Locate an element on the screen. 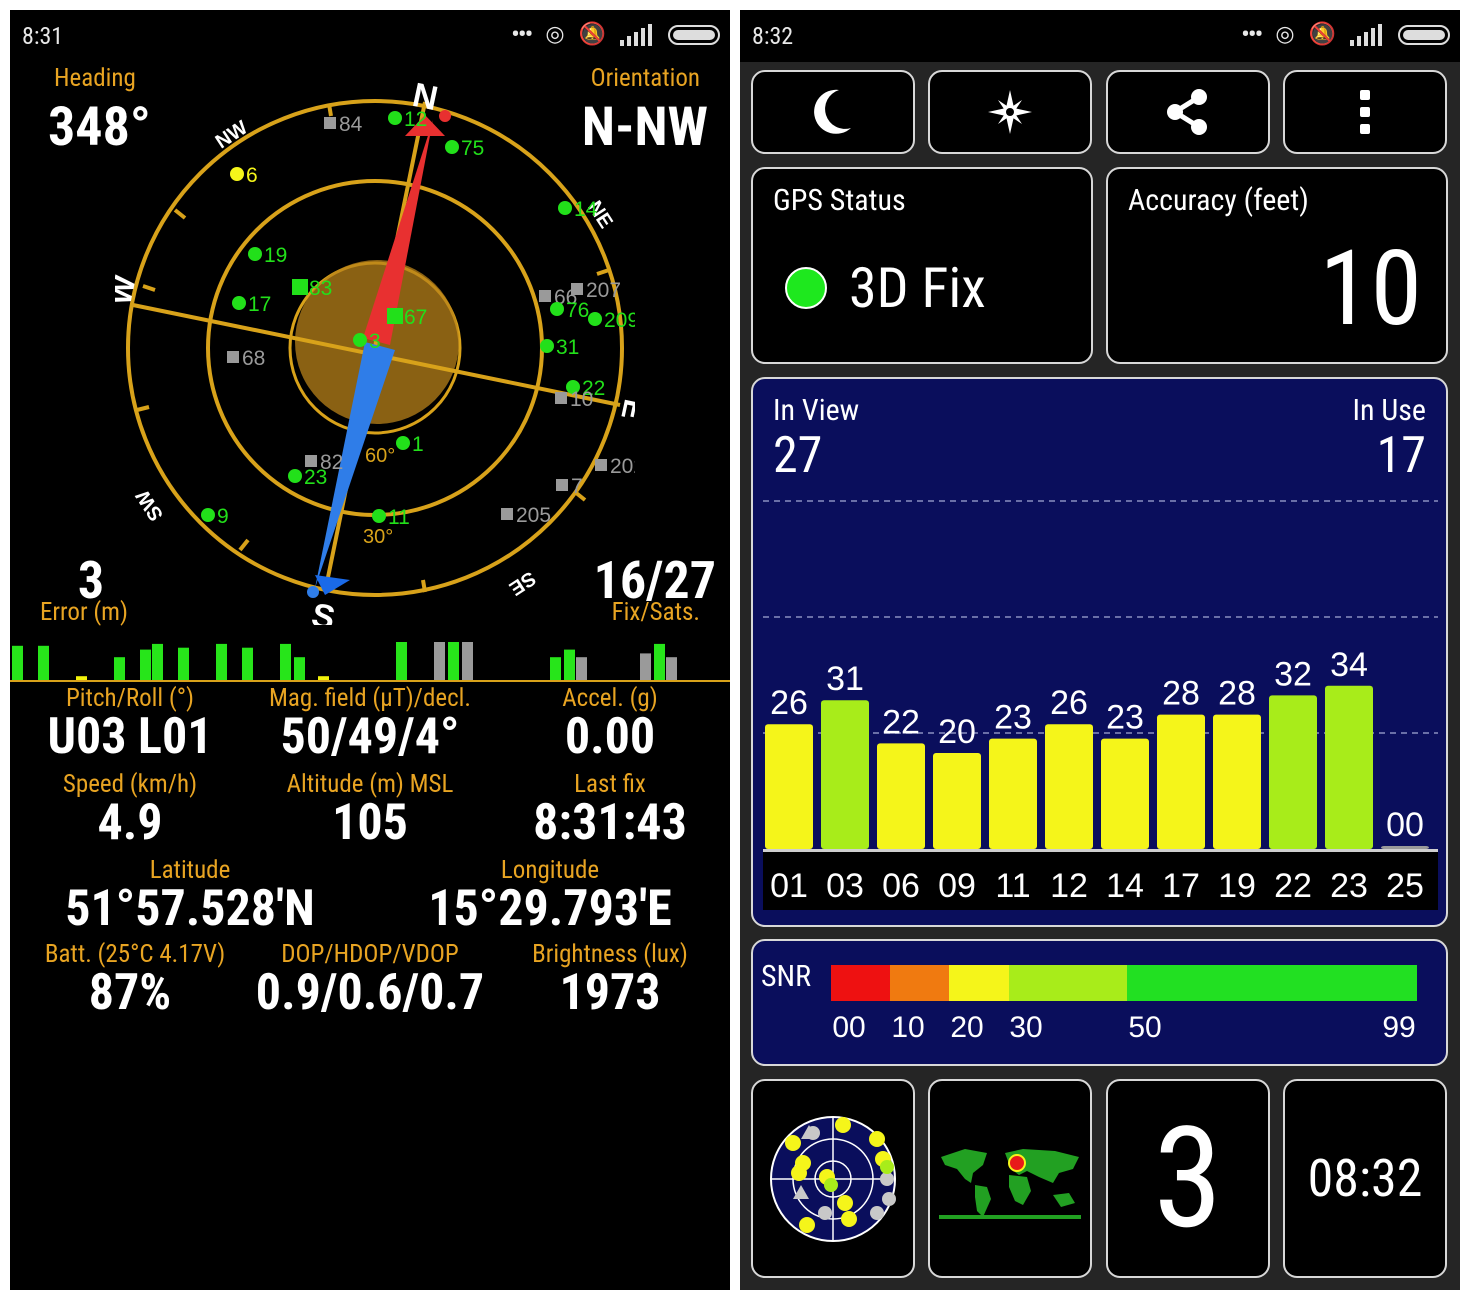  gps-status-value: 3D Fix is located at coordinates (917, 288).